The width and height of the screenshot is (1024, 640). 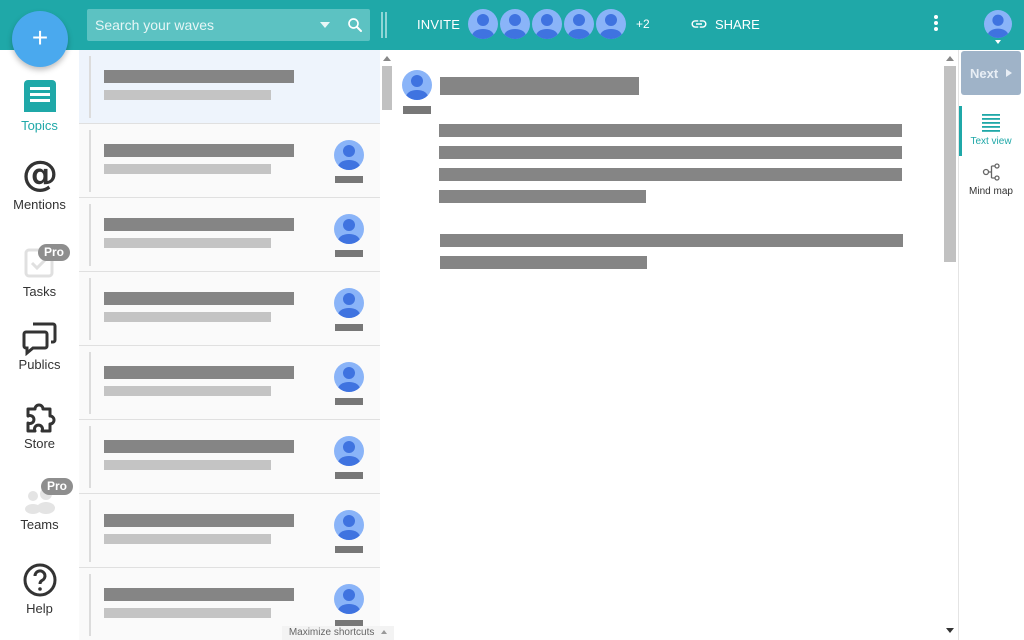 I want to click on nav-topics: Topics, so click(x=39, y=112).